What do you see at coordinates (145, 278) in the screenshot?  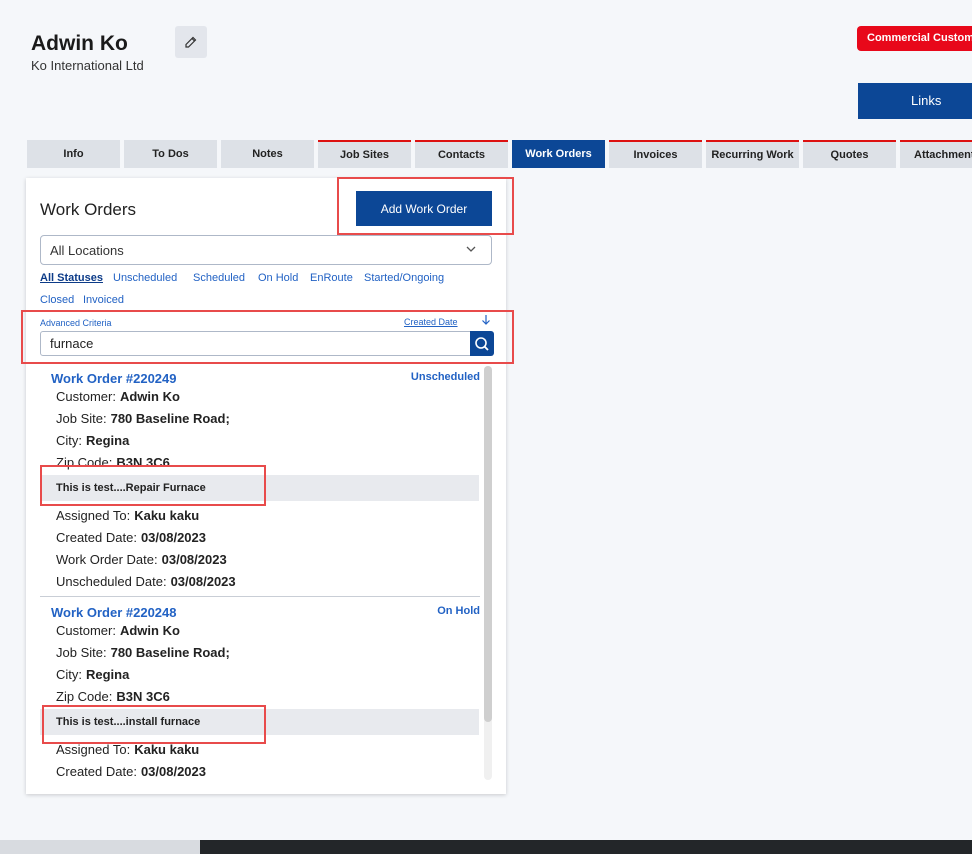 I see `status-filter-unscheduled: Unscheduled` at bounding box center [145, 278].